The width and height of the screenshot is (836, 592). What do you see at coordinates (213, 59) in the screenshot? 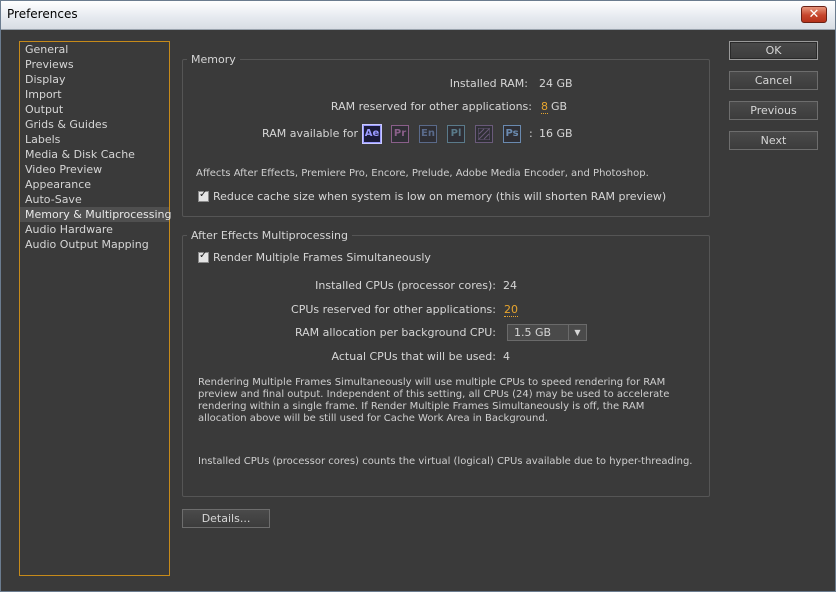
I see `memory-legend: Memory` at bounding box center [213, 59].